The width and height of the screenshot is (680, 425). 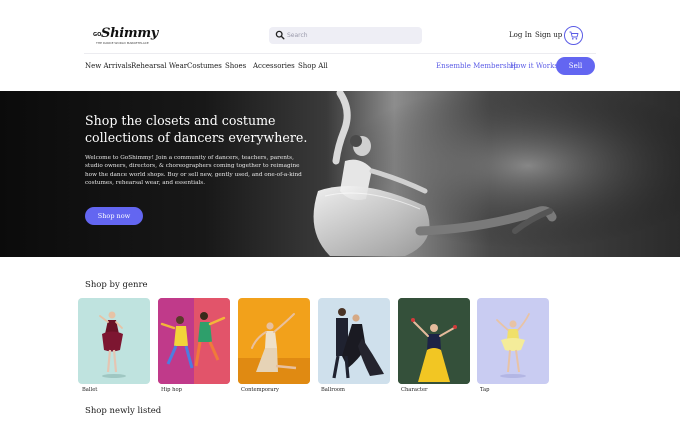 I want to click on cart-icon, so click(x=573, y=35).